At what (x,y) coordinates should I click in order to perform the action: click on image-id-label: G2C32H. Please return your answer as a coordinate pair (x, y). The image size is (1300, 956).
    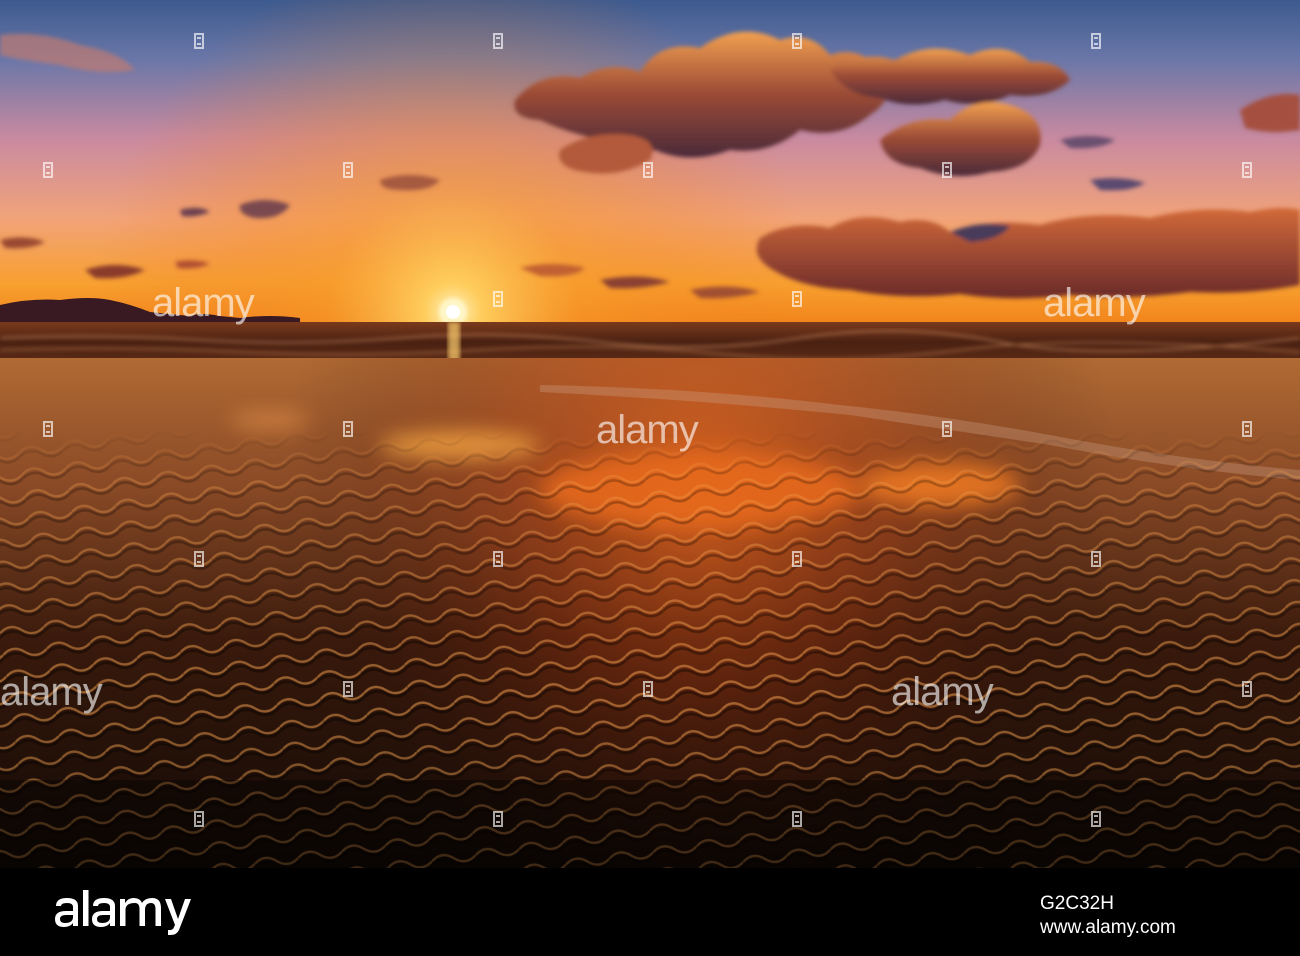
    Looking at the image, I should click on (1077, 903).